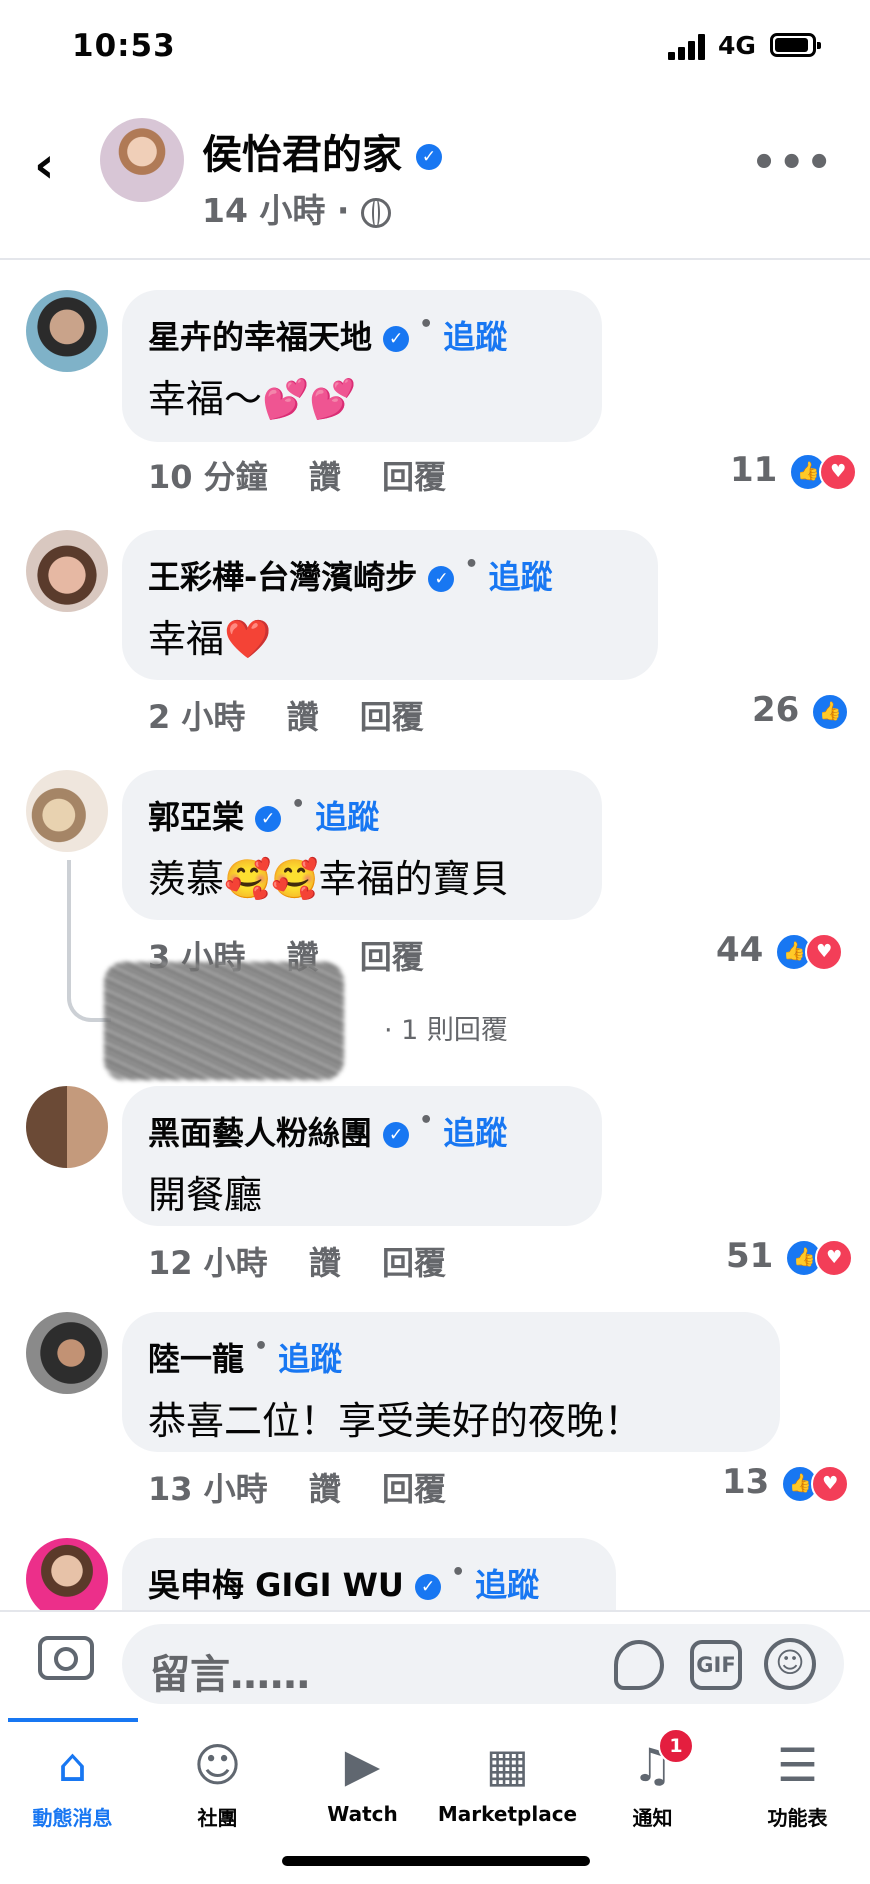 The height and width of the screenshot is (1884, 870). Describe the element at coordinates (196, 817) in the screenshot. I see `commenter-name: 郭亞棠` at that location.